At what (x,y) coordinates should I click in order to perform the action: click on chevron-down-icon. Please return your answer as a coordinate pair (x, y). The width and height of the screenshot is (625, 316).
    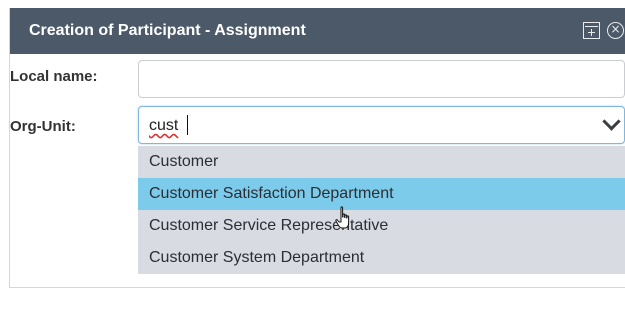
    Looking at the image, I should click on (611, 121).